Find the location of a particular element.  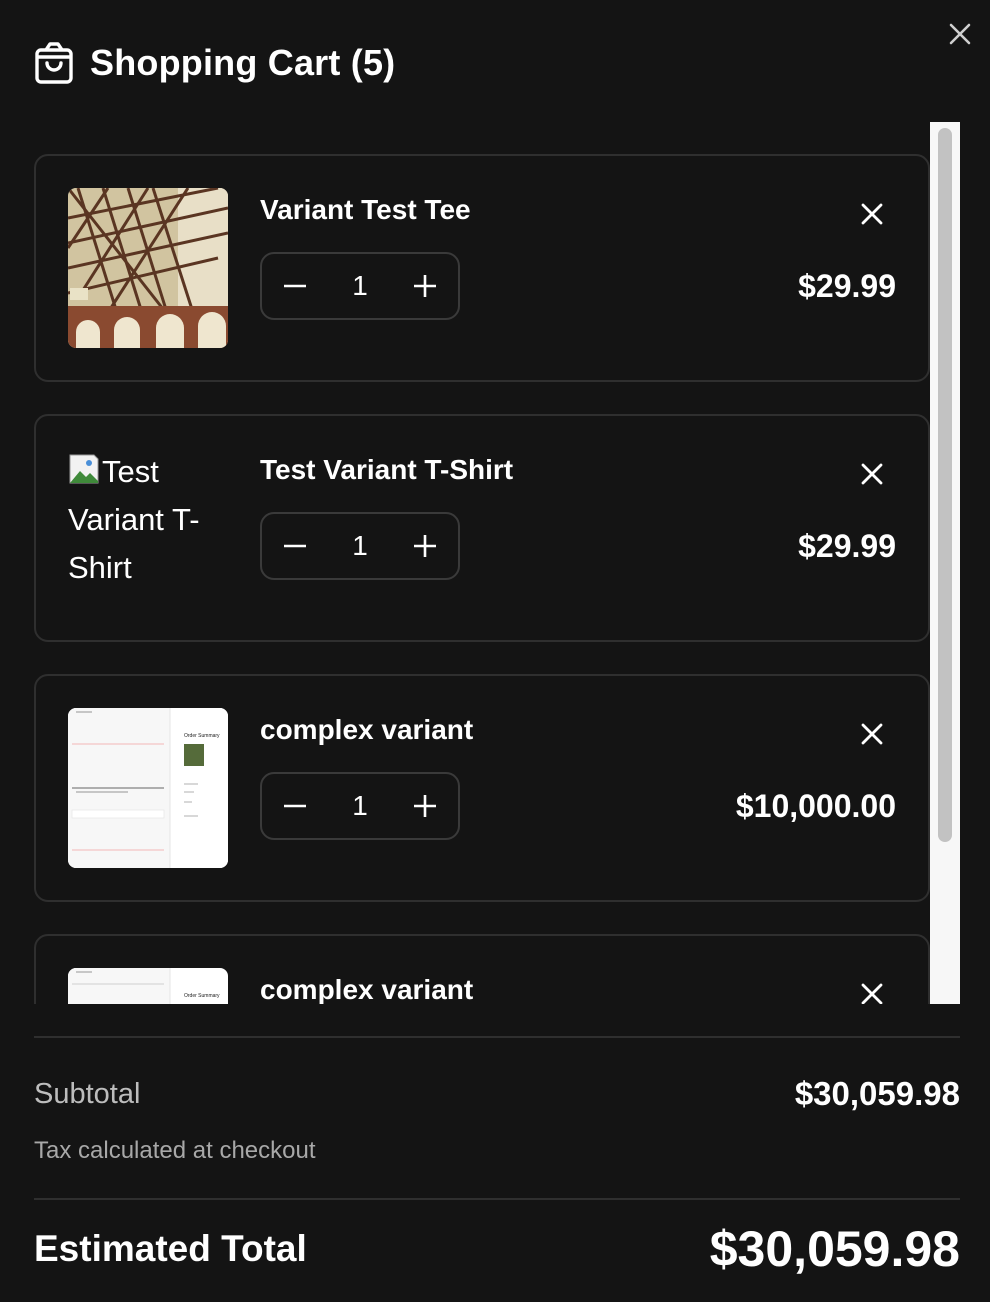

subtotal-value: $30,059.98 is located at coordinates (877, 1093).